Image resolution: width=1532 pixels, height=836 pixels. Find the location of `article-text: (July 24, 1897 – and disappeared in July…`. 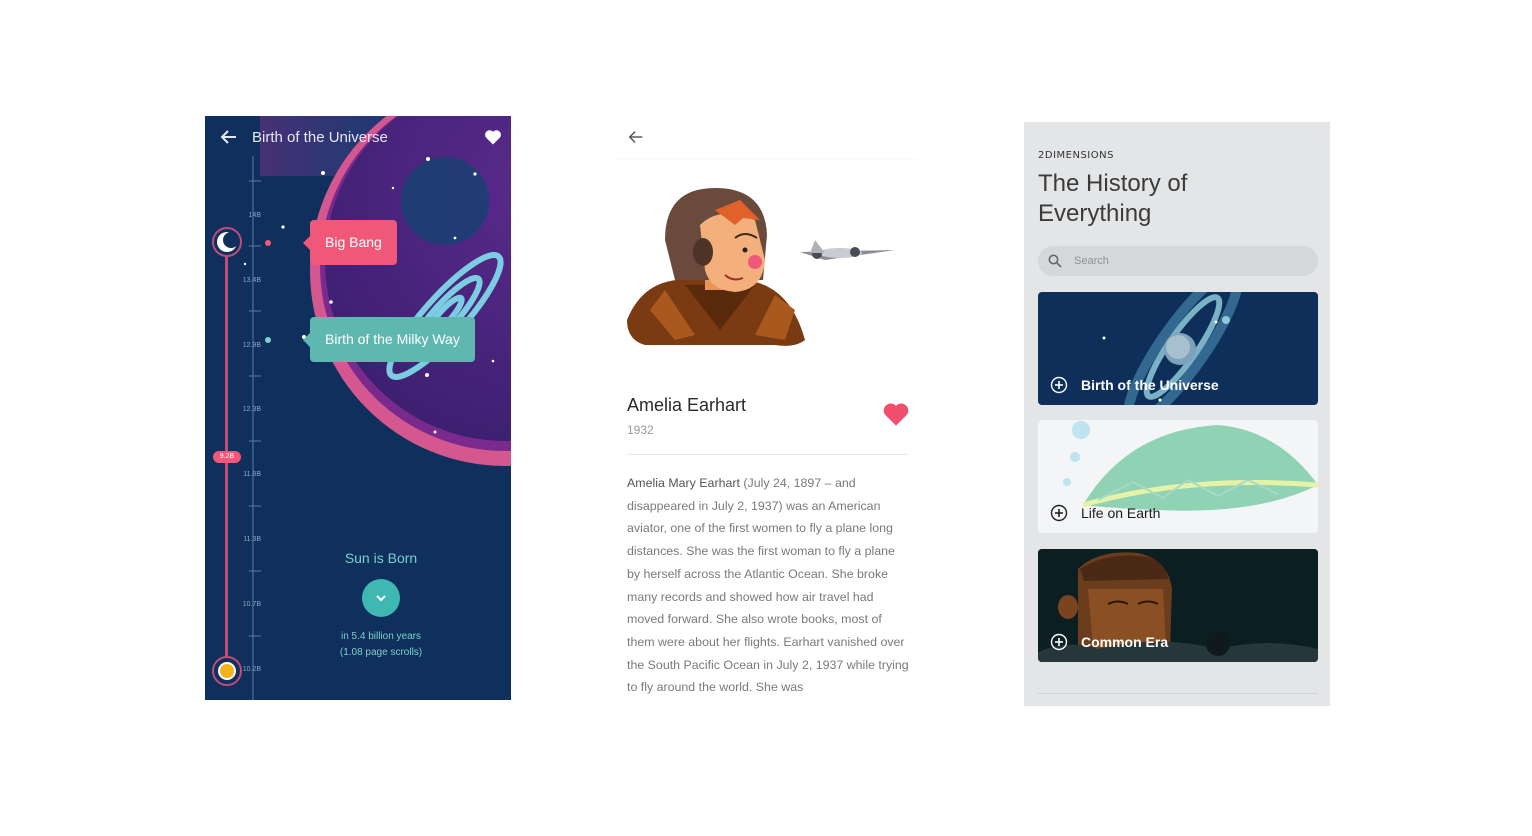

article-text: (July 24, 1897 – and disappeared in July… is located at coordinates (768, 585).